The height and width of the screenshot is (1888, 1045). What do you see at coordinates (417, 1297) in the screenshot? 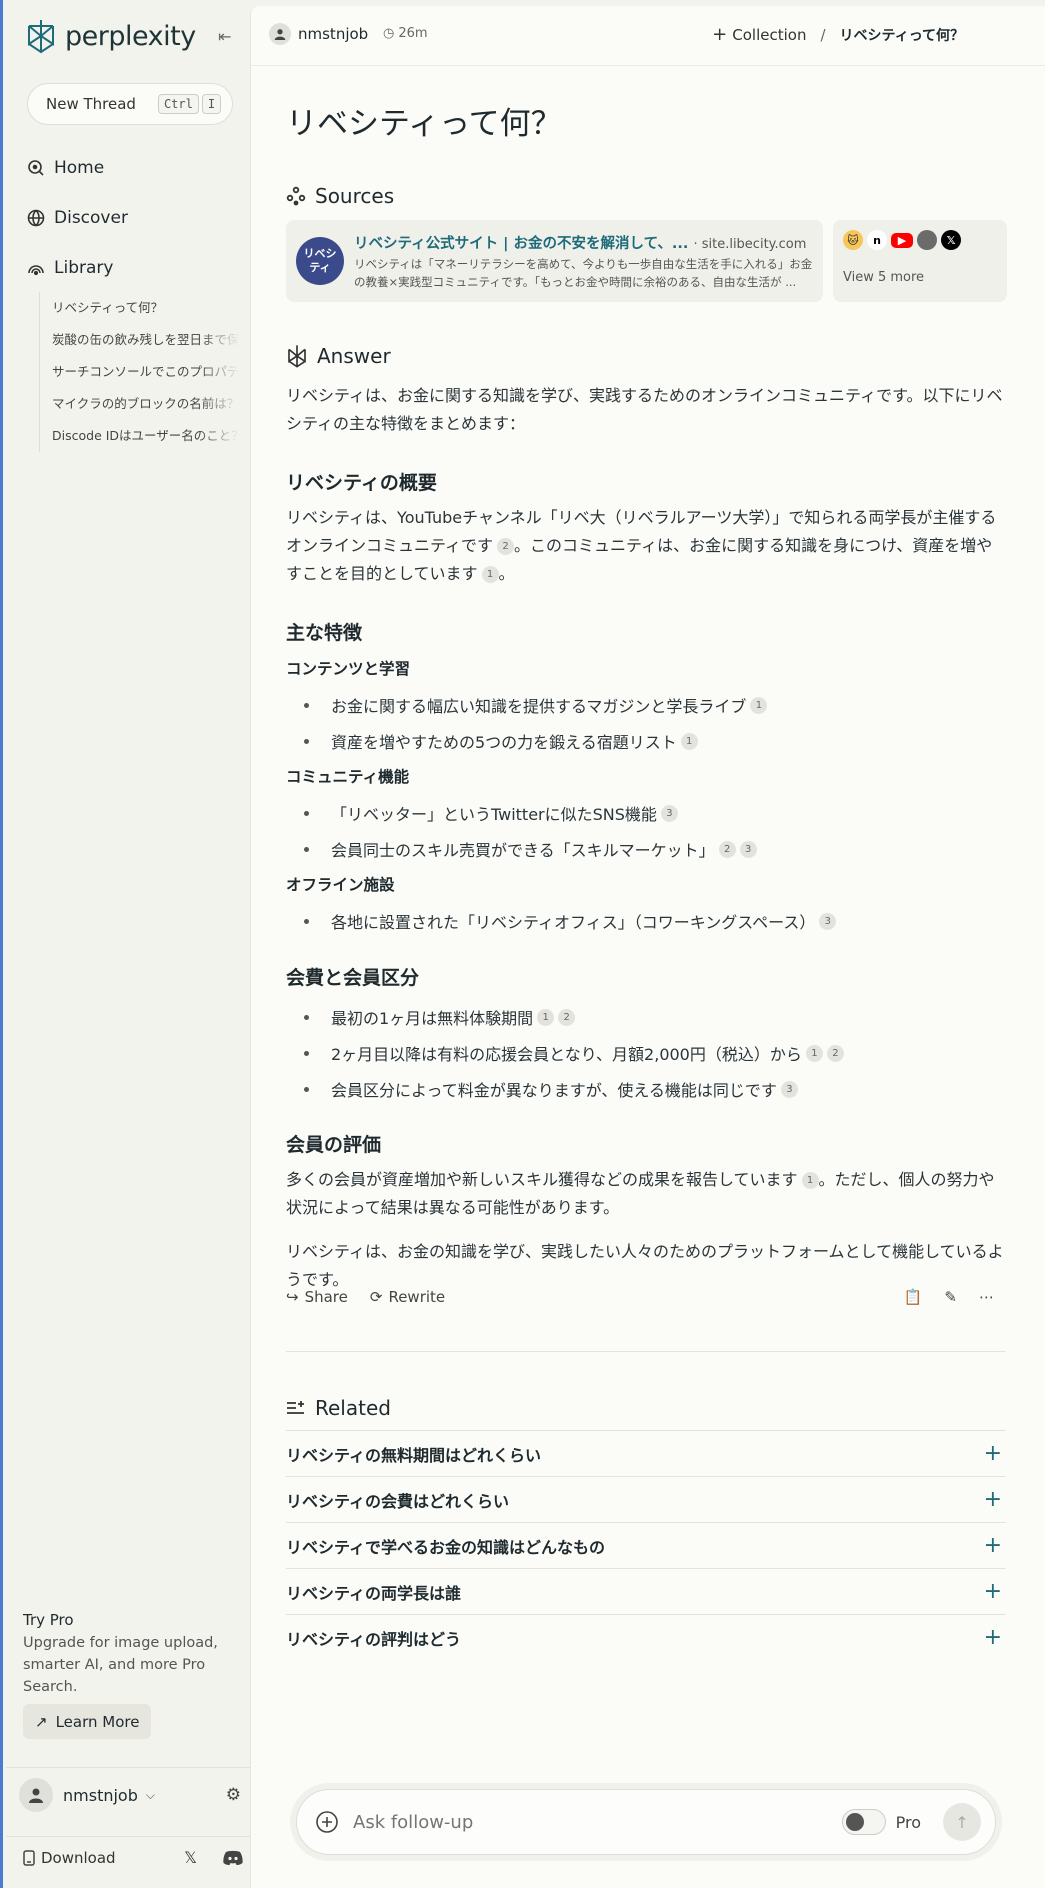
I see `rewrite-label: Rewrite` at bounding box center [417, 1297].